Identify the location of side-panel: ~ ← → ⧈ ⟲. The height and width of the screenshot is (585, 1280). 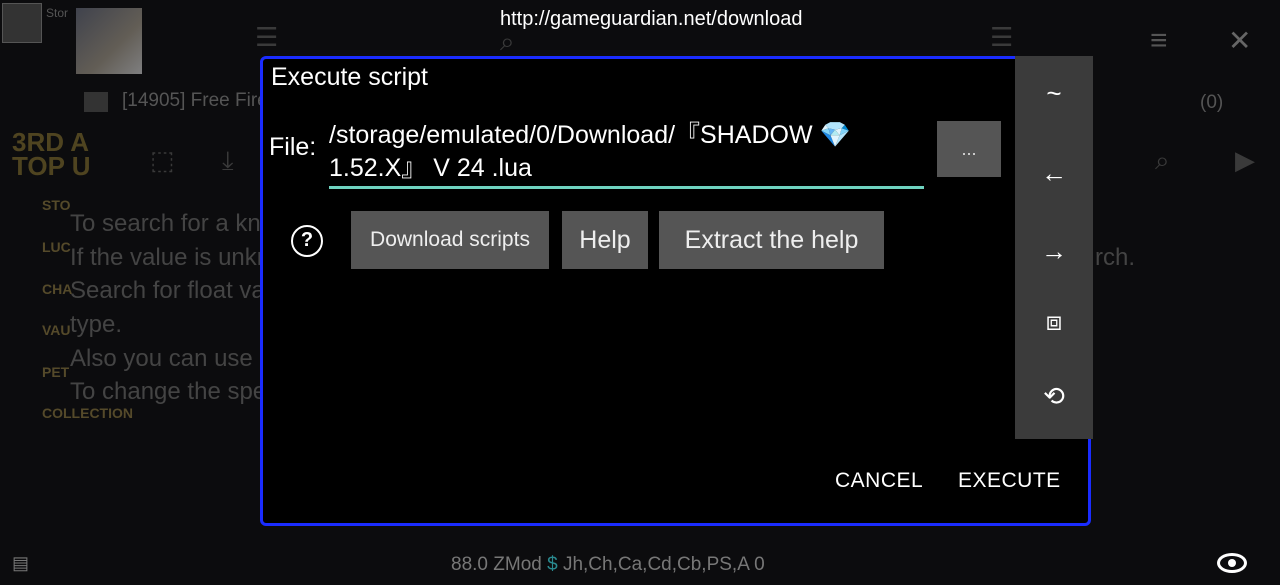
(1054, 247).